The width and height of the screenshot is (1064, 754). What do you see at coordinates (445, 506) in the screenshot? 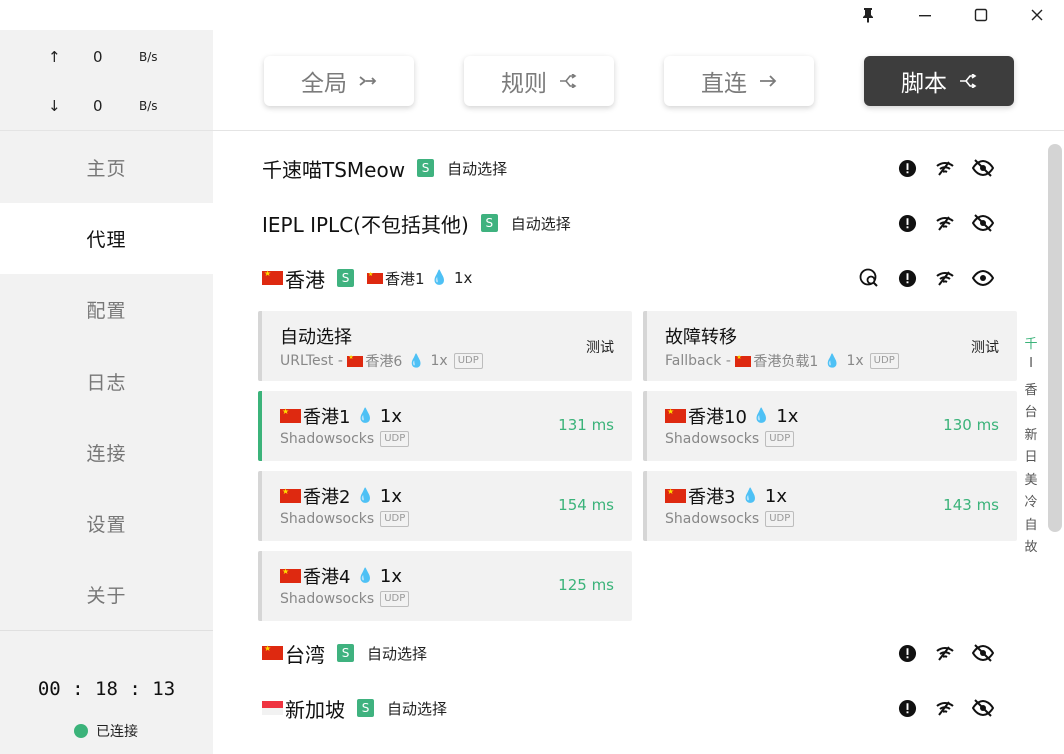
I see `proxy-card: 香港2 💧 1x Shadowsocks UDP 154 ms` at bounding box center [445, 506].